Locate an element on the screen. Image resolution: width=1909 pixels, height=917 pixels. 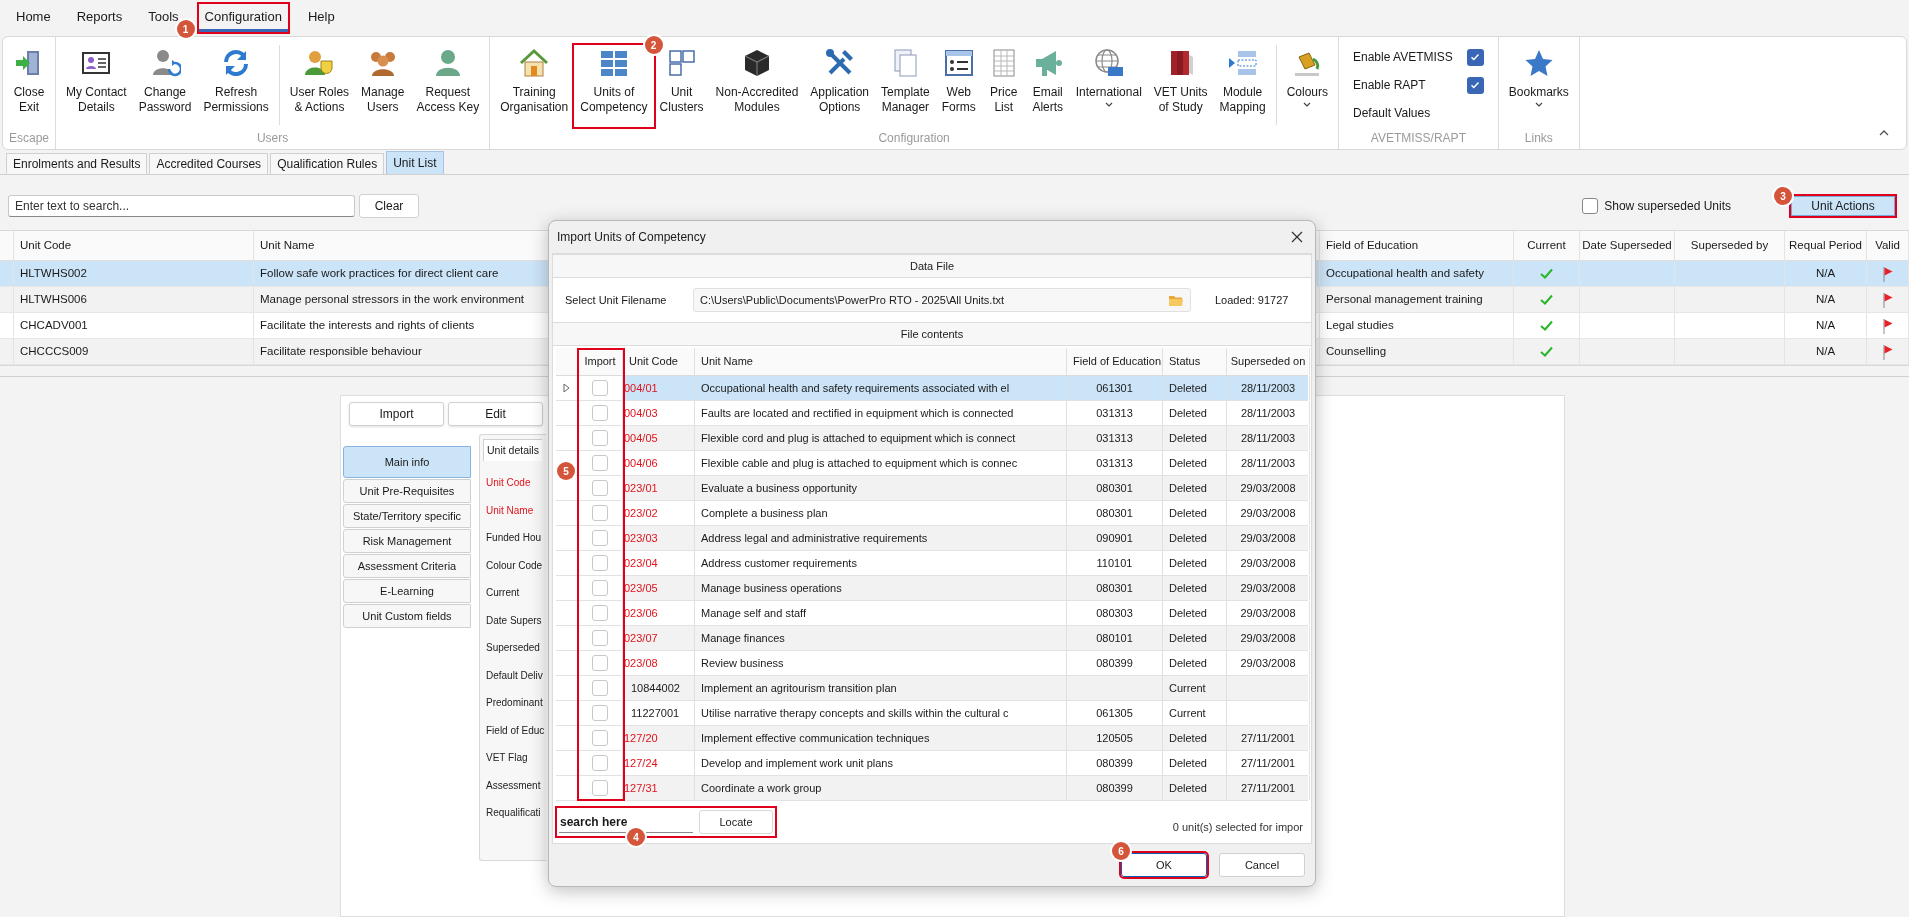
table-cell-text: Manage business operations is located at coordinates (771, 588).